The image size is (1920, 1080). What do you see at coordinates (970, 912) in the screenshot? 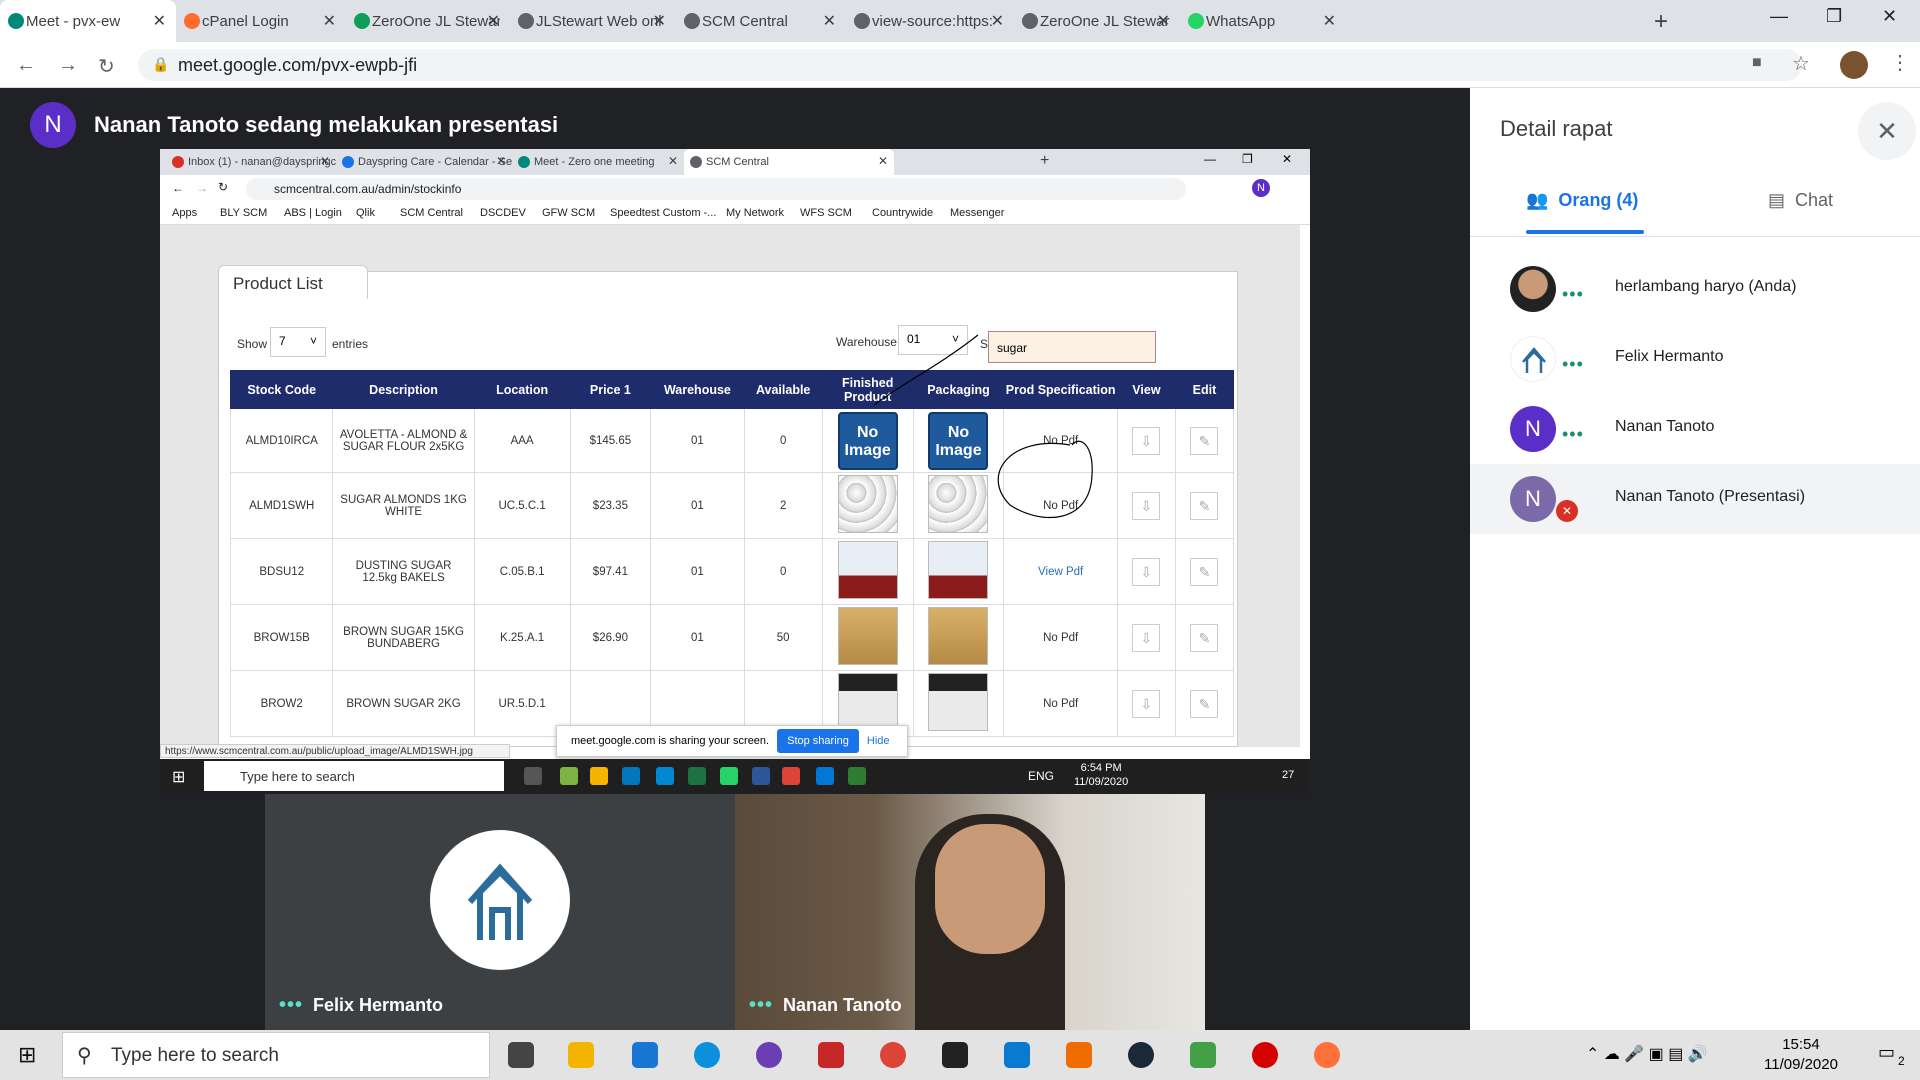
I see `participant-tile-nanan: ••• Nanan Tanoto` at bounding box center [970, 912].